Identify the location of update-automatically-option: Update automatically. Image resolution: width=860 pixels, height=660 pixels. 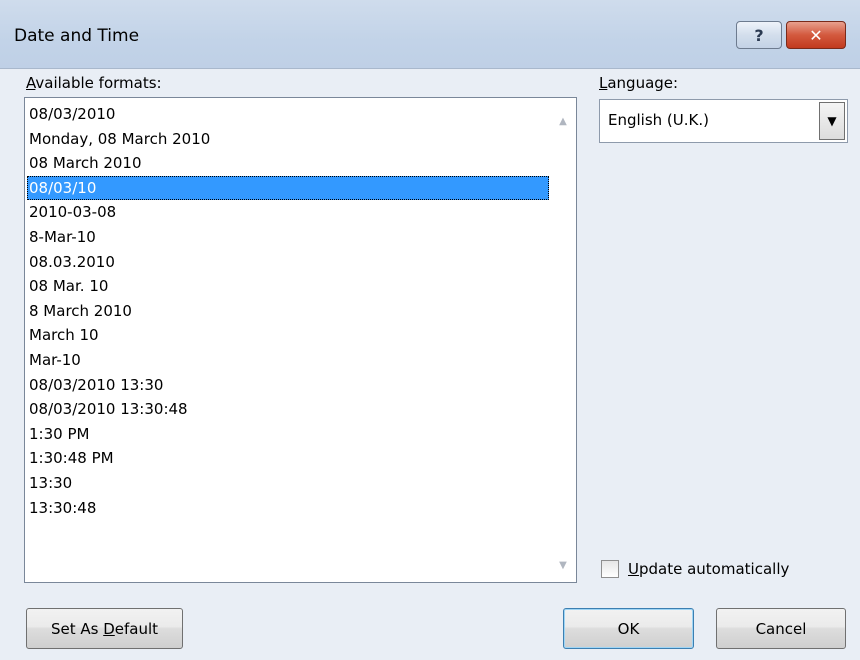
(695, 569).